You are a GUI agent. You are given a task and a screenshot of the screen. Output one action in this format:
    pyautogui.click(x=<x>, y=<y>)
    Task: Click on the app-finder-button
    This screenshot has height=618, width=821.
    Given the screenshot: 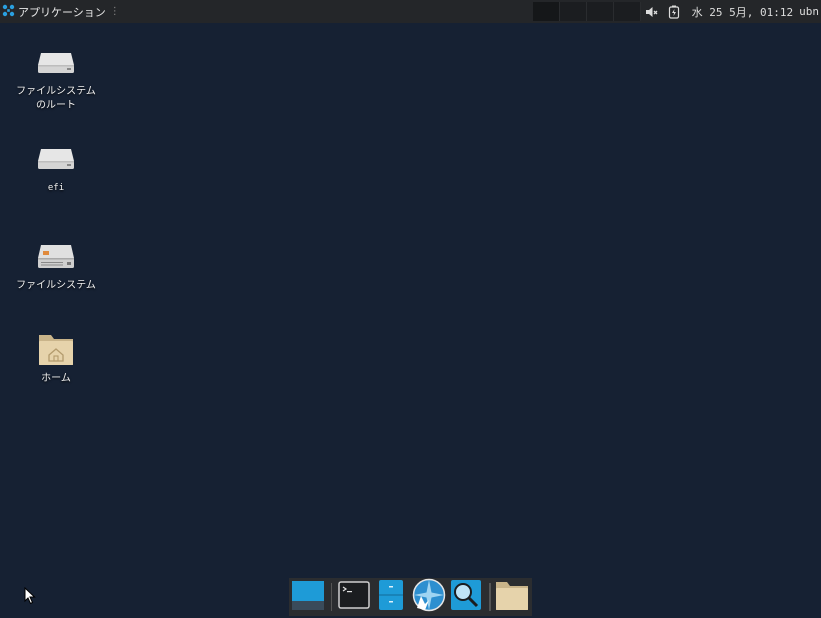 What is the action you would take?
    pyautogui.click(x=466, y=597)
    